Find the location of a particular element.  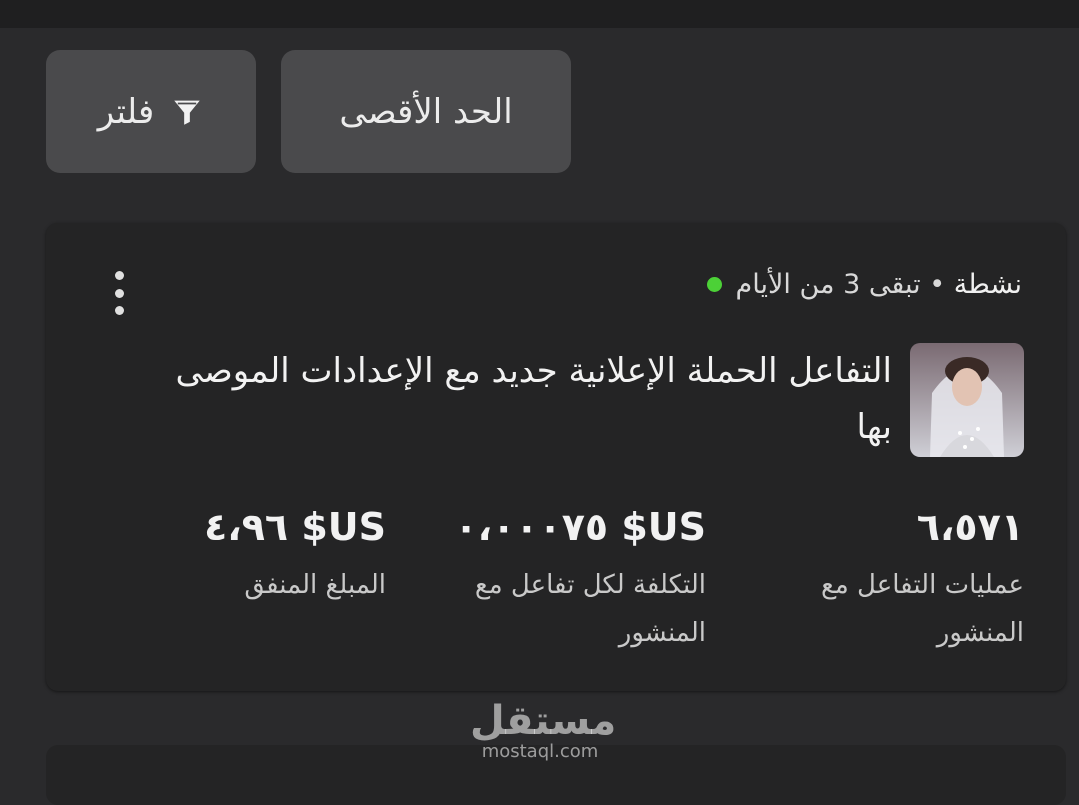

watermark-arabic: مستقل is located at coordinates (543, 721).